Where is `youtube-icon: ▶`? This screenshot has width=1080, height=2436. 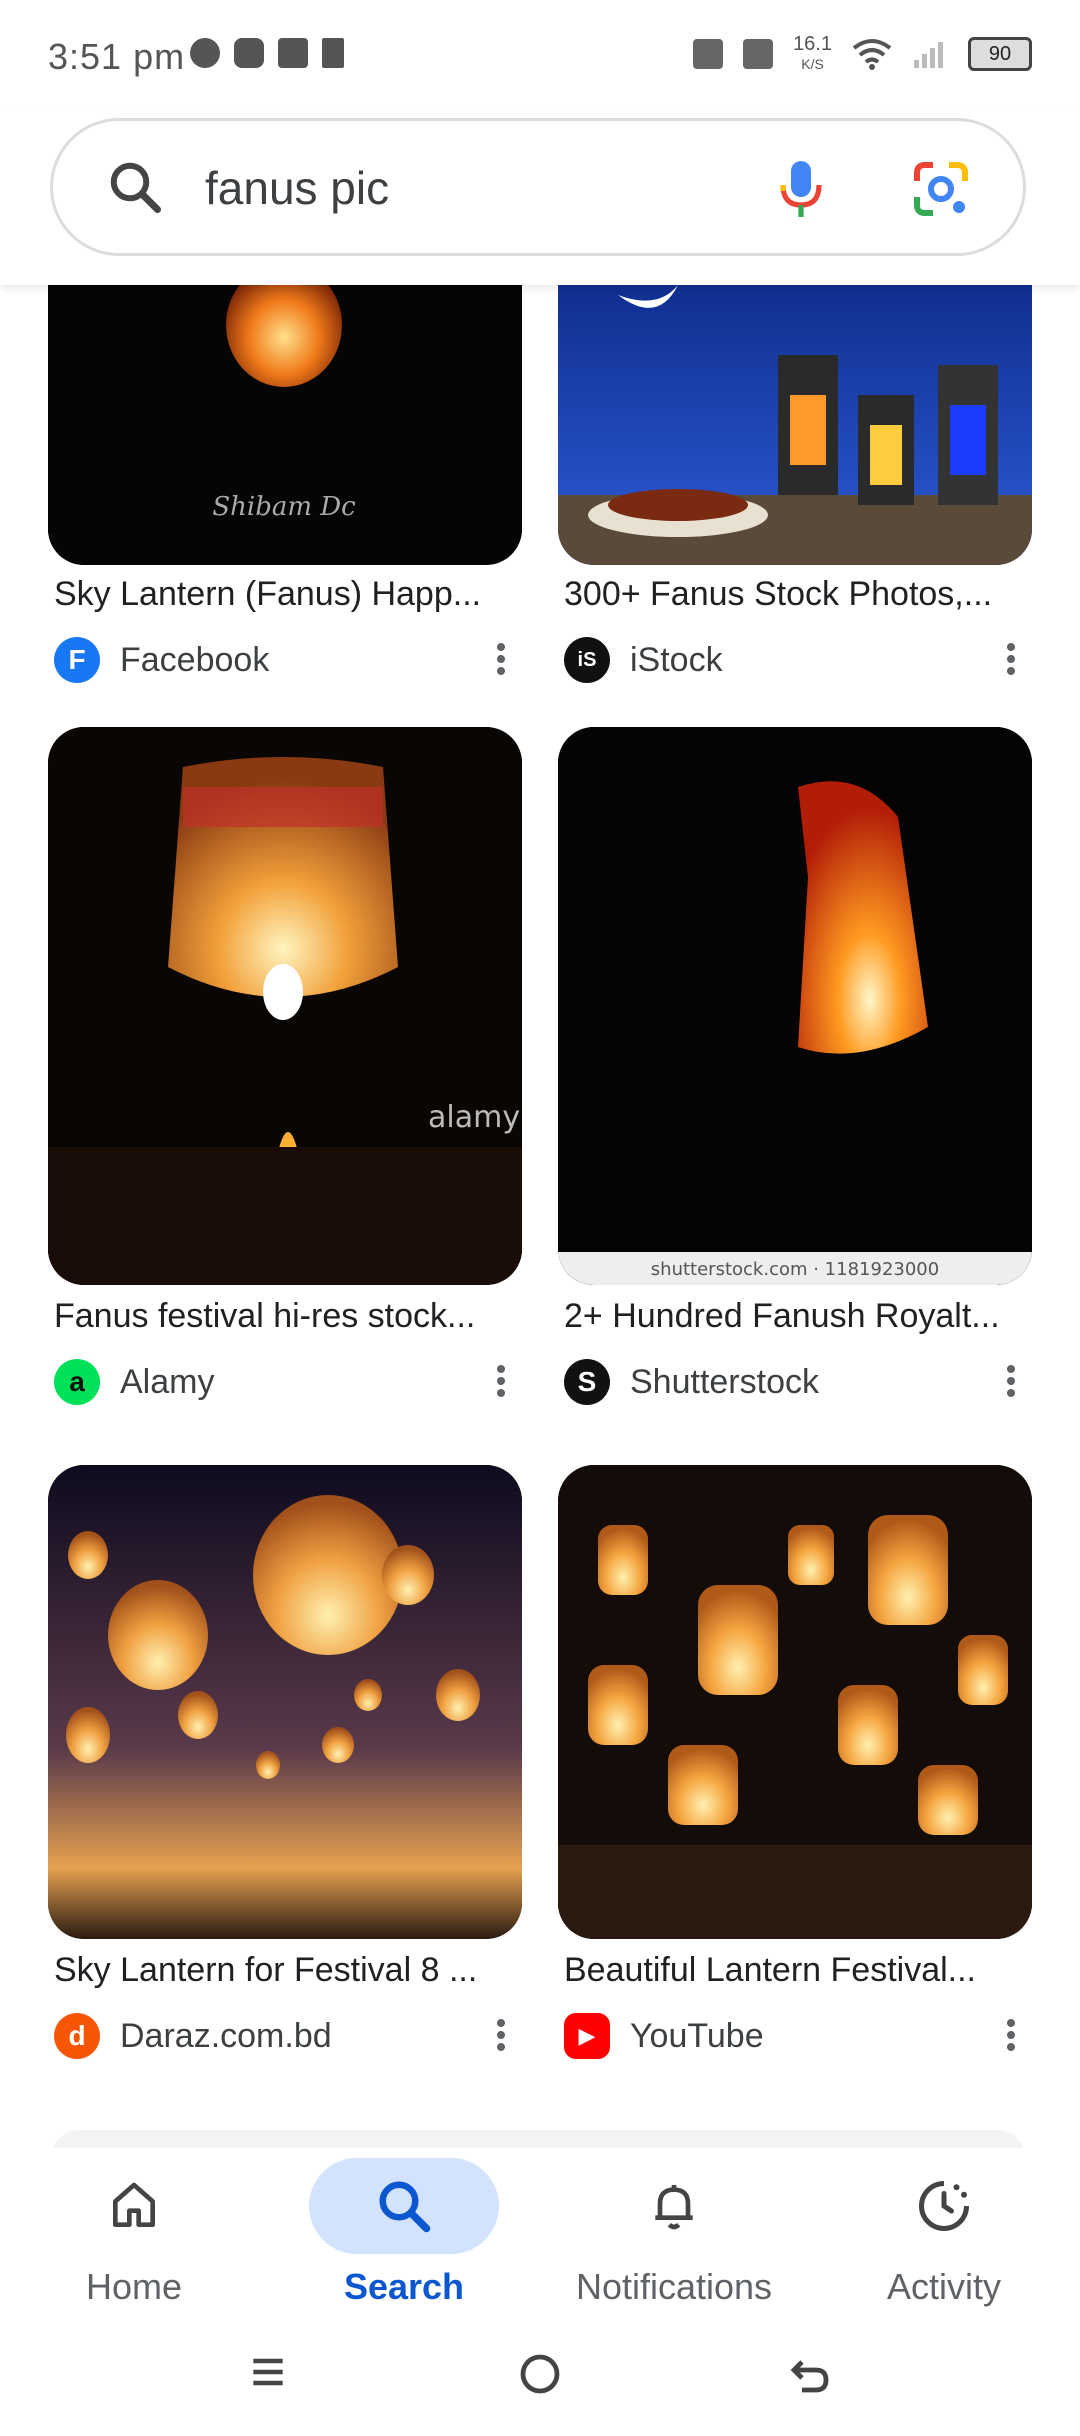
youtube-icon: ▶ is located at coordinates (587, 2036).